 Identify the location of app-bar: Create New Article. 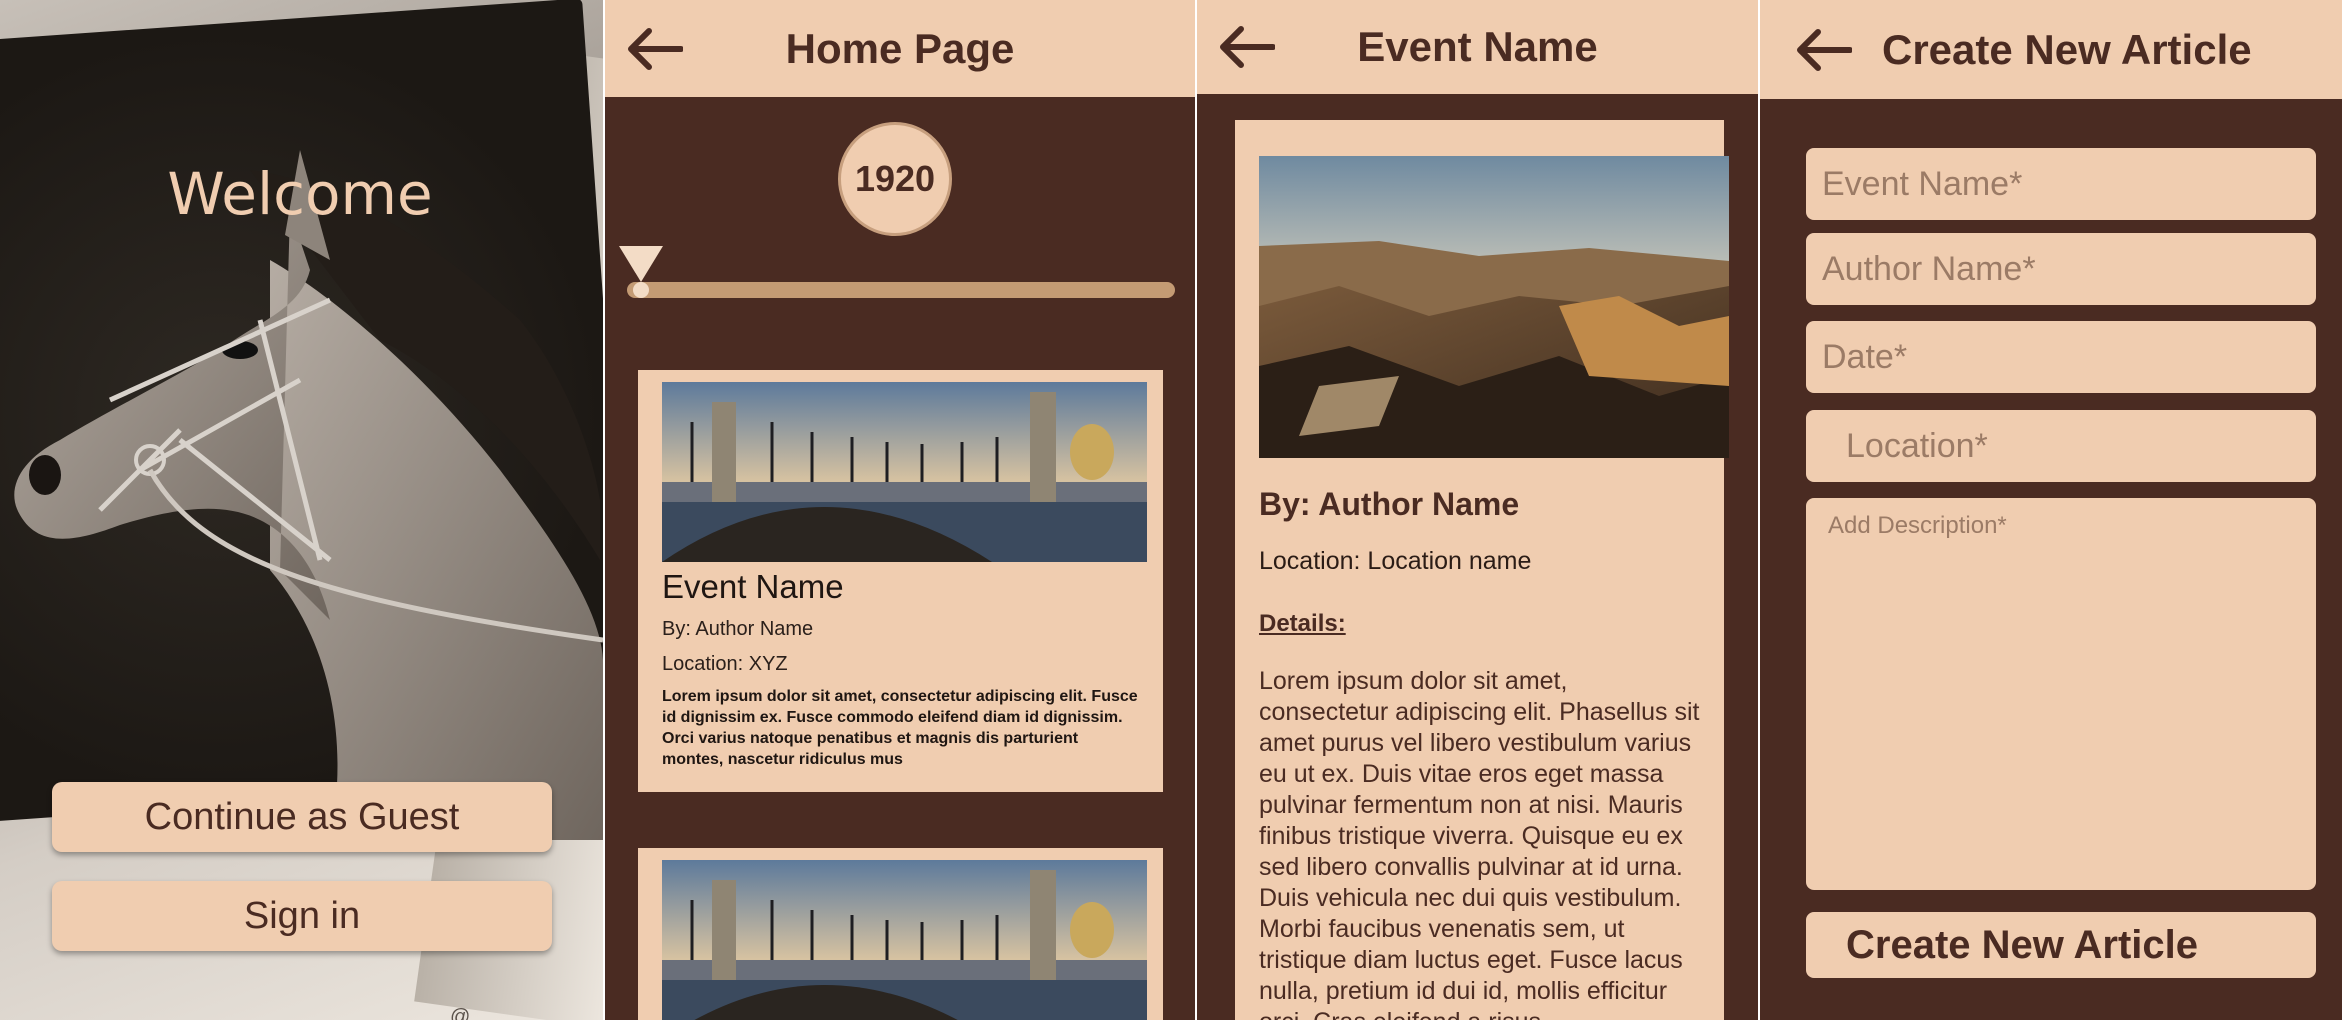
(2051, 49).